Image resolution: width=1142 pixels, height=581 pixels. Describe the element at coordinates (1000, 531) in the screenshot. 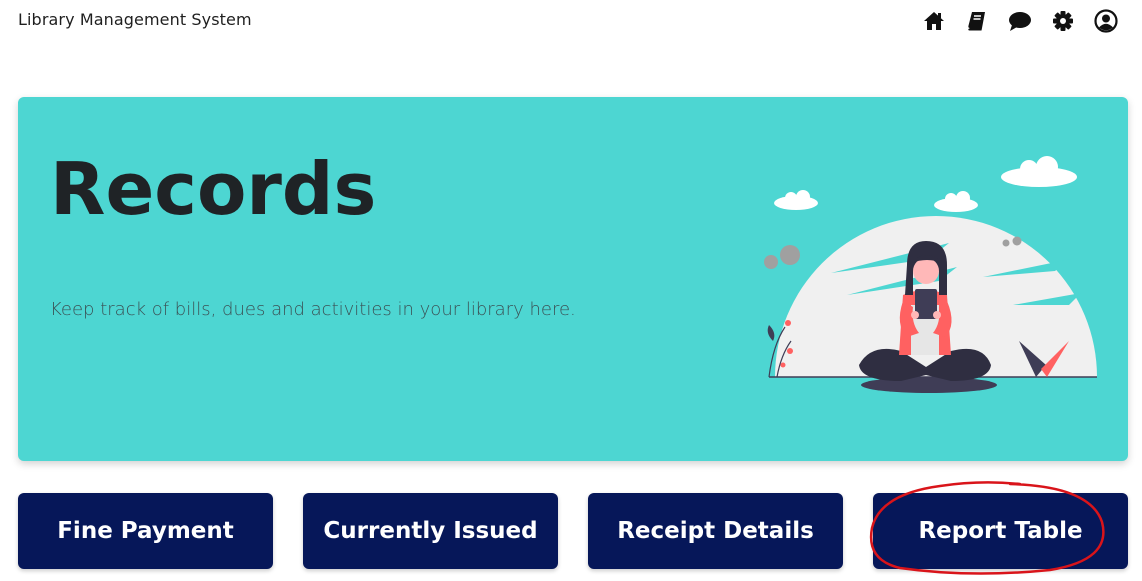

I see `report-table-button: Report Table` at that location.